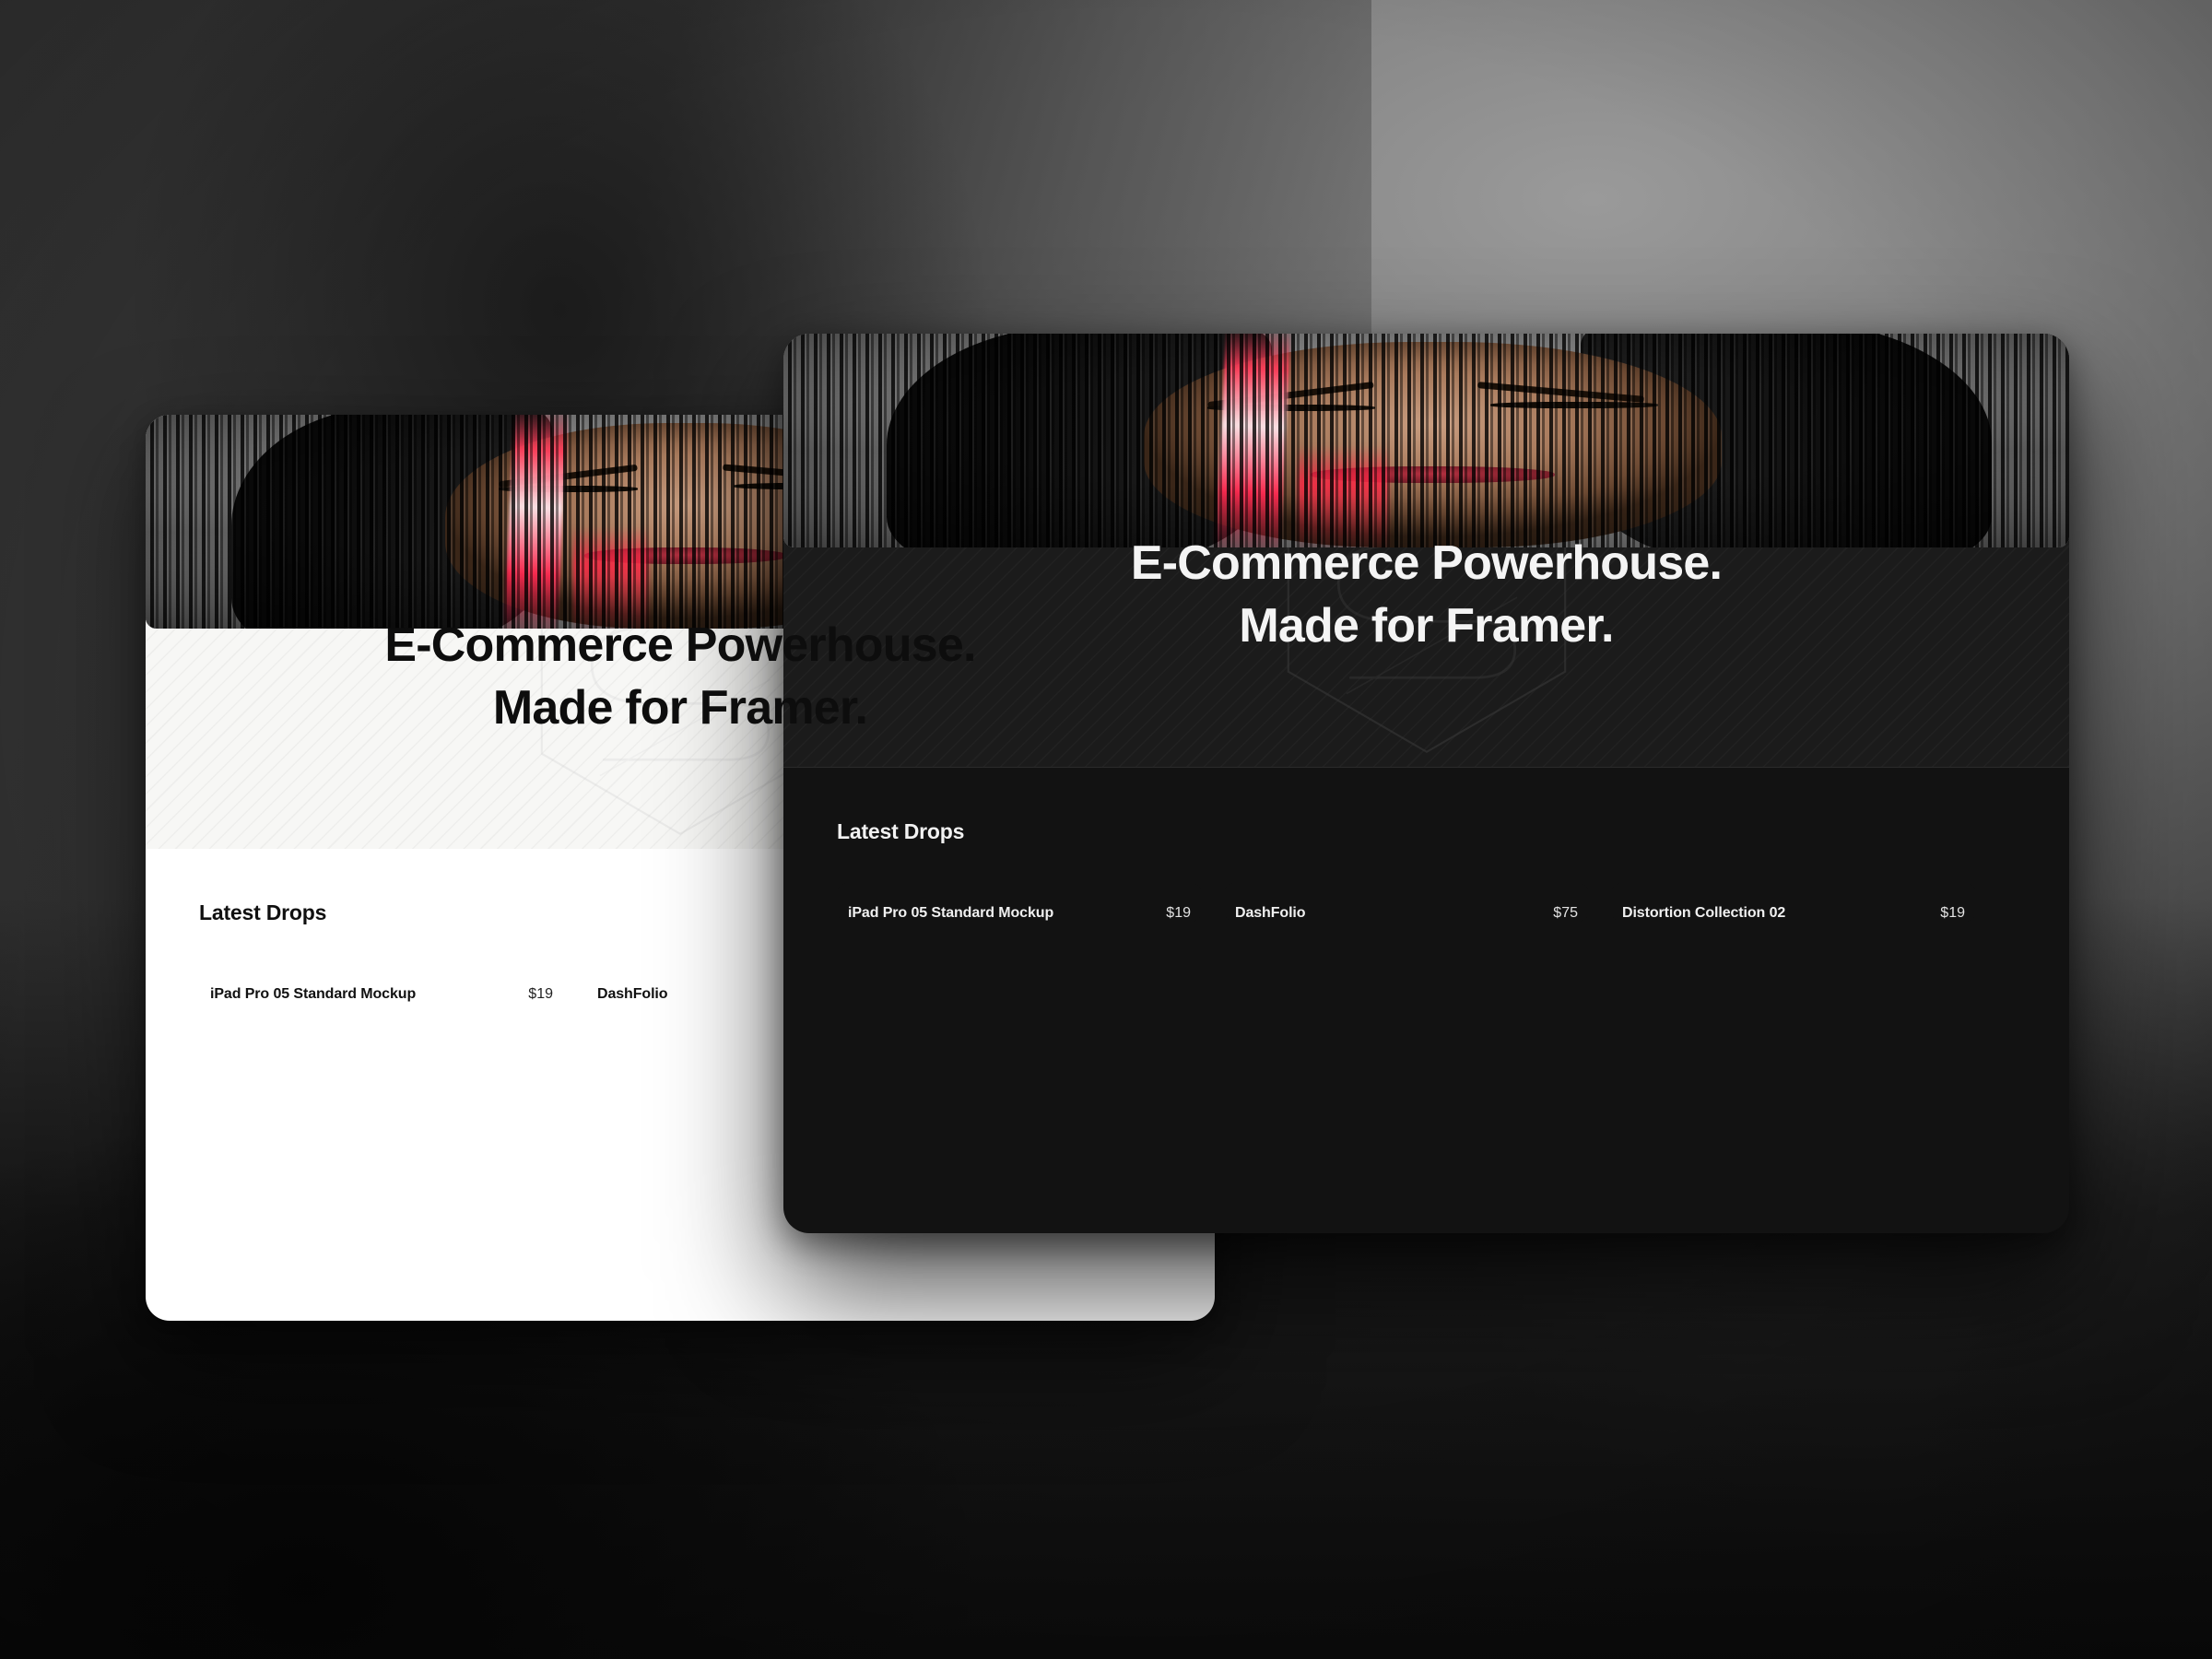 The image size is (2212, 1659). Describe the element at coordinates (1704, 913) in the screenshot. I see `product-name: Distortion Collection 02` at that location.